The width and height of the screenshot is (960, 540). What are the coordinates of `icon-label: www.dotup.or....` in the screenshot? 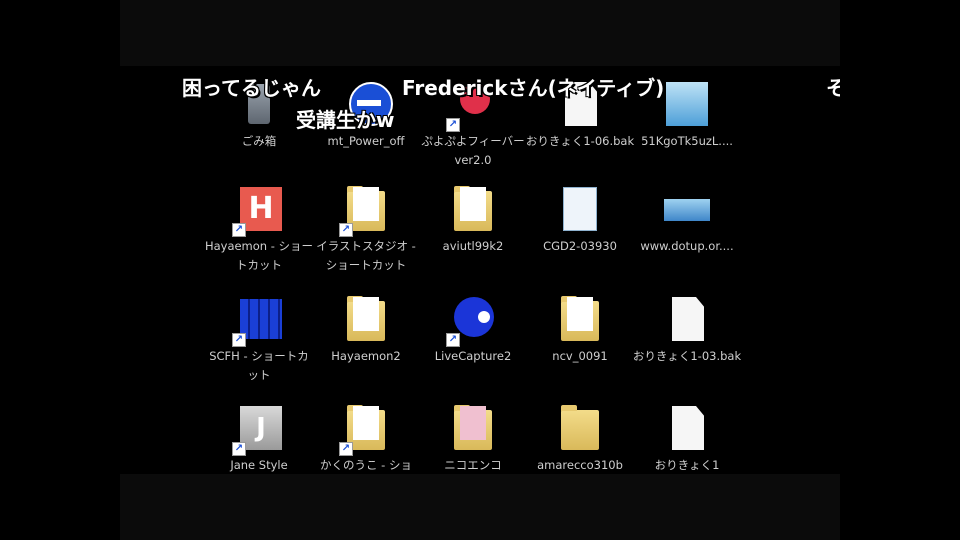 It's located at (687, 246).